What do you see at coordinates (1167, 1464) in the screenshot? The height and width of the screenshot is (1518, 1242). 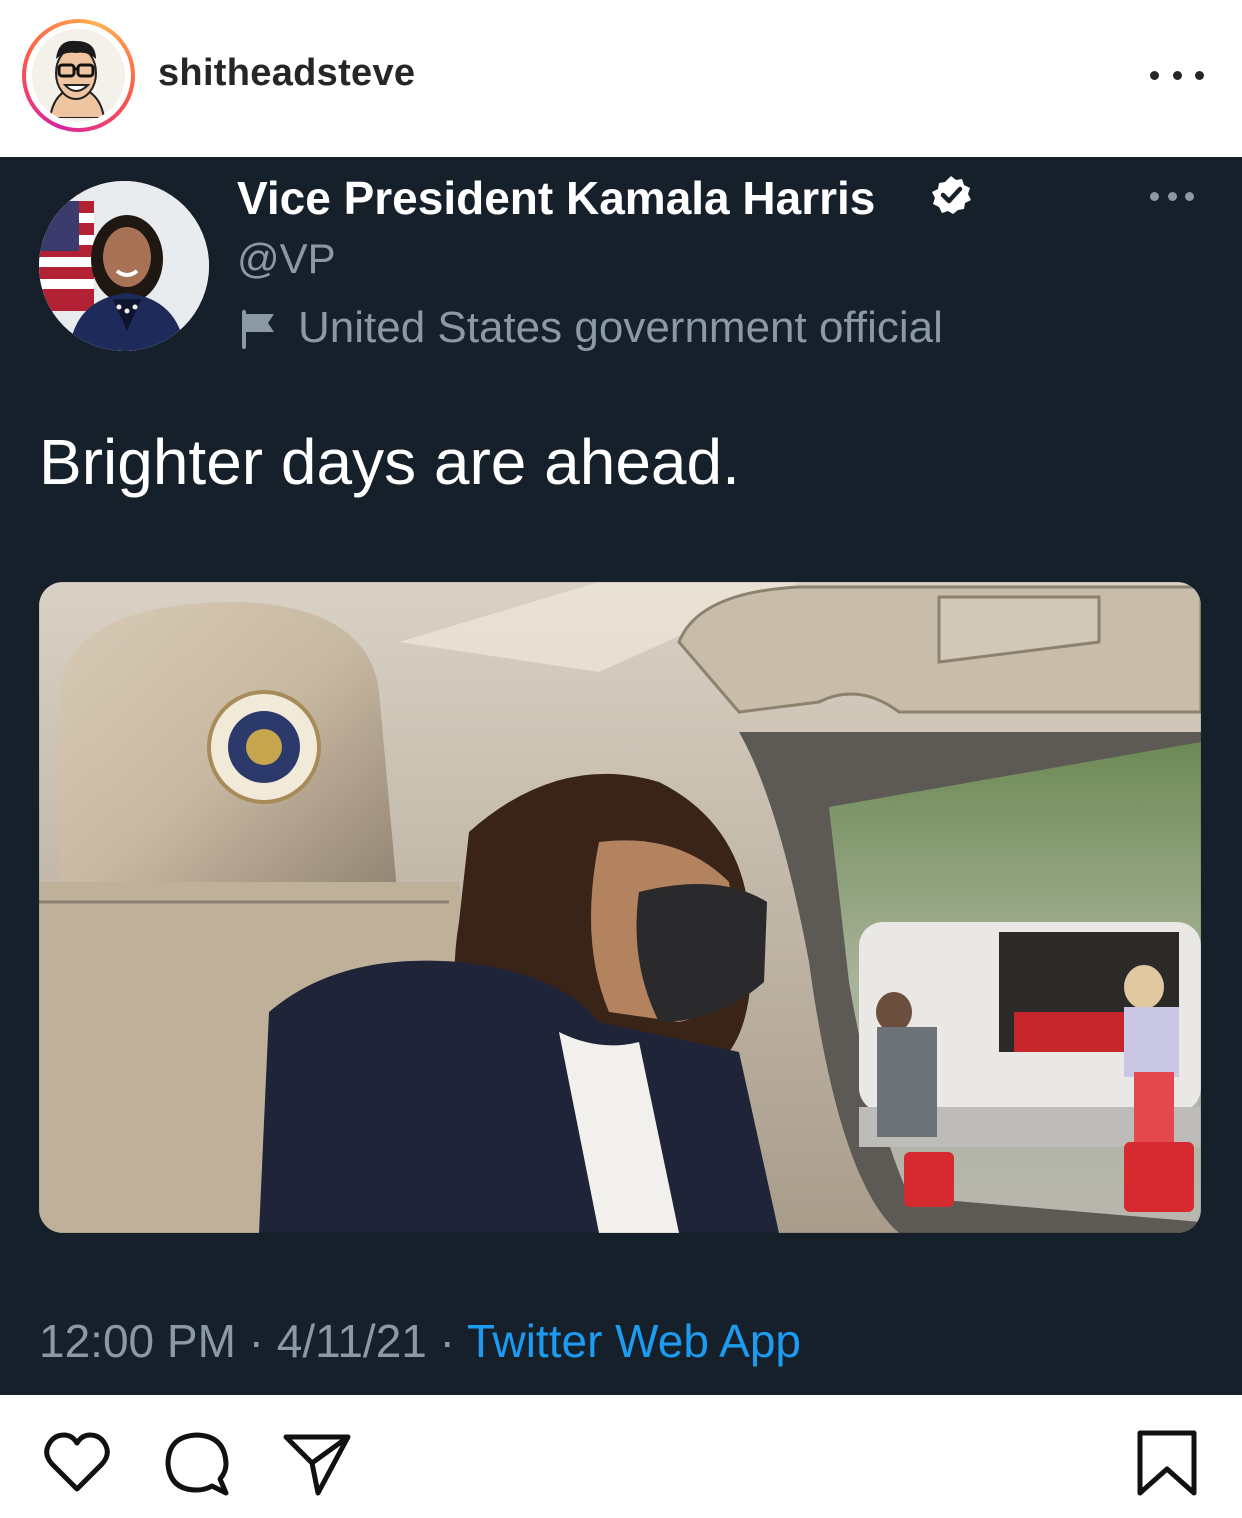 I see `bookmark-icon` at bounding box center [1167, 1464].